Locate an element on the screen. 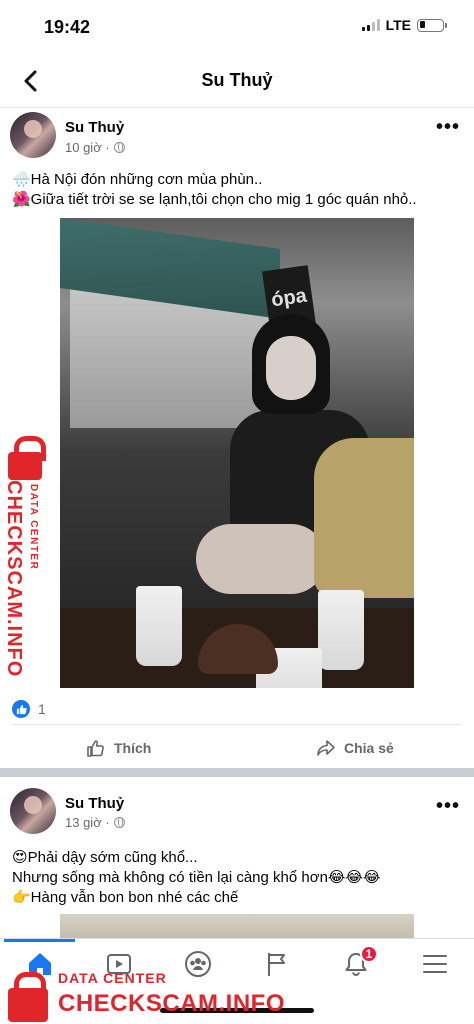  post-text-line: 👉Hàng vẫn bon bon nhé các chế is located at coordinates (125, 897).